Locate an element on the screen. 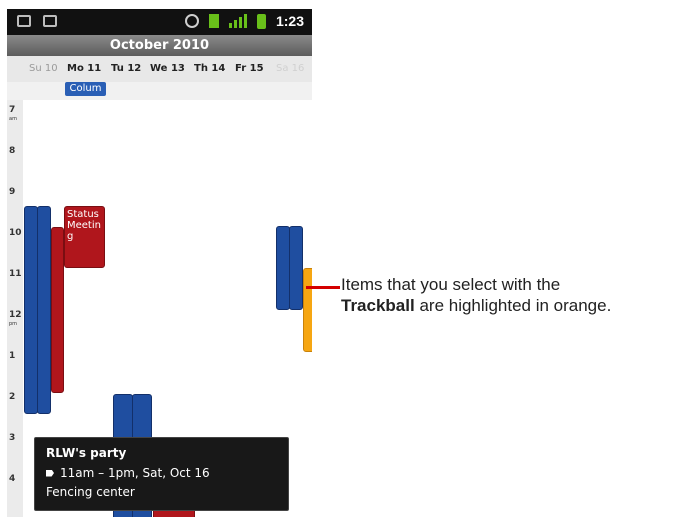 This screenshot has height=517, width=695. popup-location: Fencing center is located at coordinates (90, 492).